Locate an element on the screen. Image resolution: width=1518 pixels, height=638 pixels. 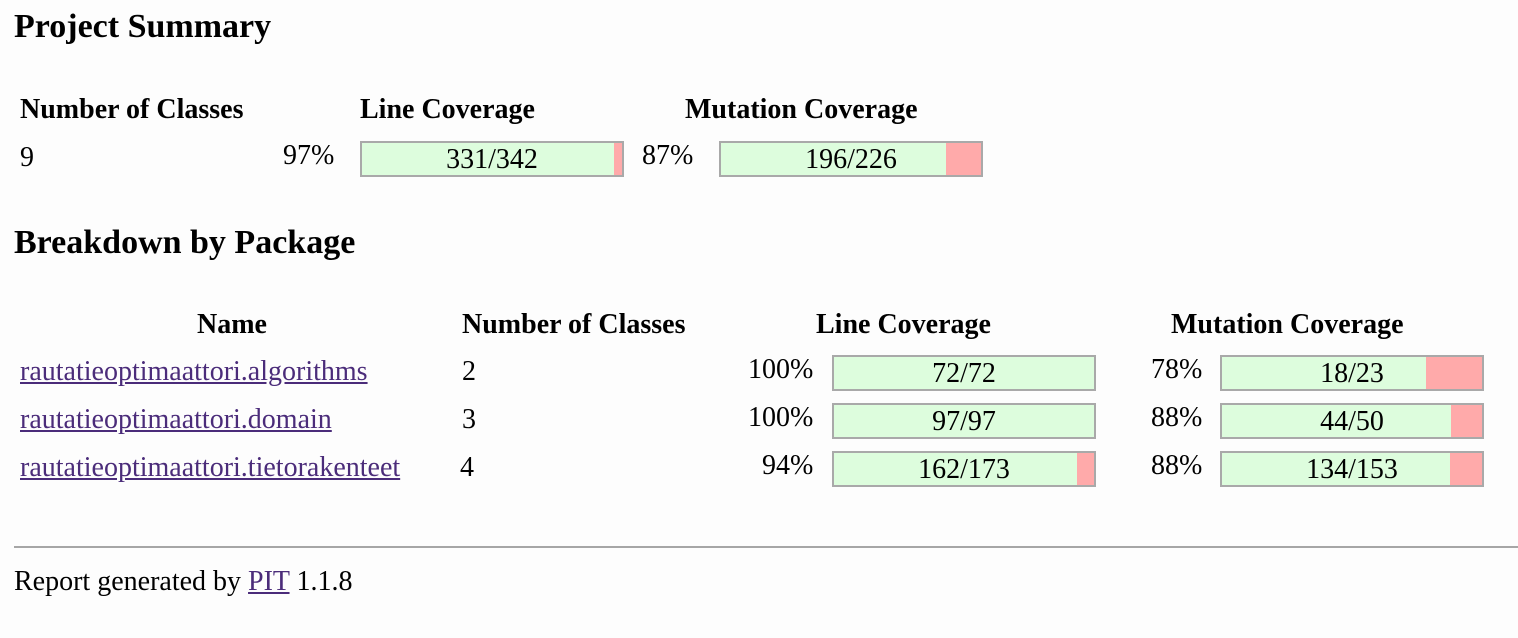
footer-divider is located at coordinates (766, 547).